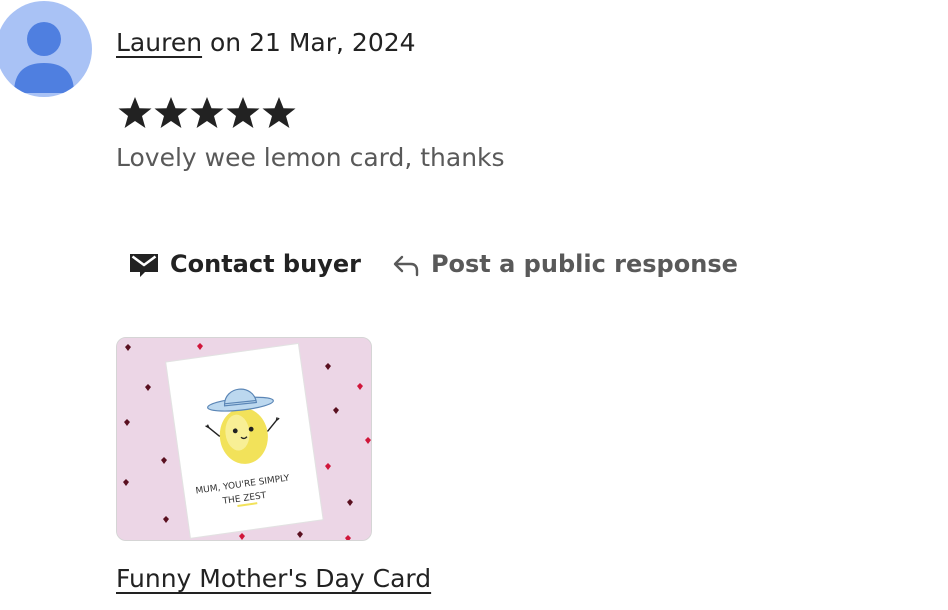  What do you see at coordinates (406, 264) in the screenshot?
I see `reply-arrow-icon` at bounding box center [406, 264].